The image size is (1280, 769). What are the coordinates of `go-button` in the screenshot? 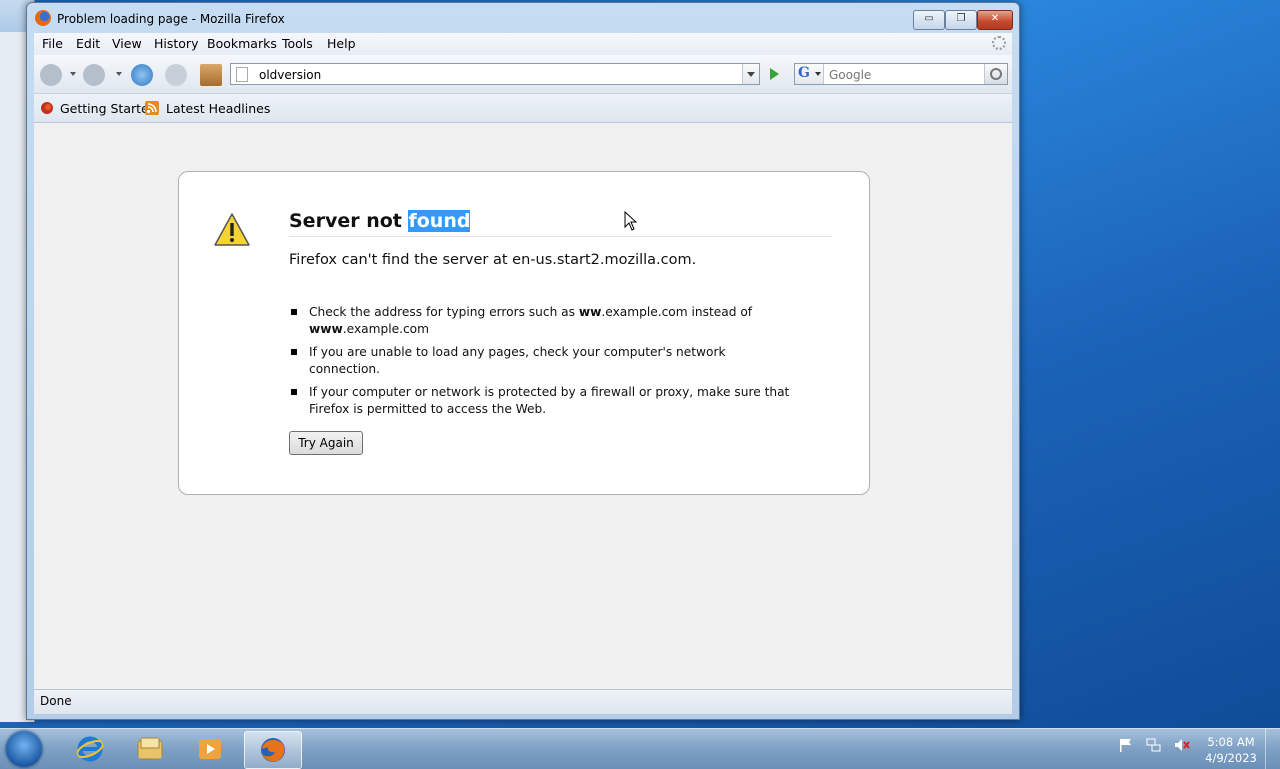 It's located at (774, 74).